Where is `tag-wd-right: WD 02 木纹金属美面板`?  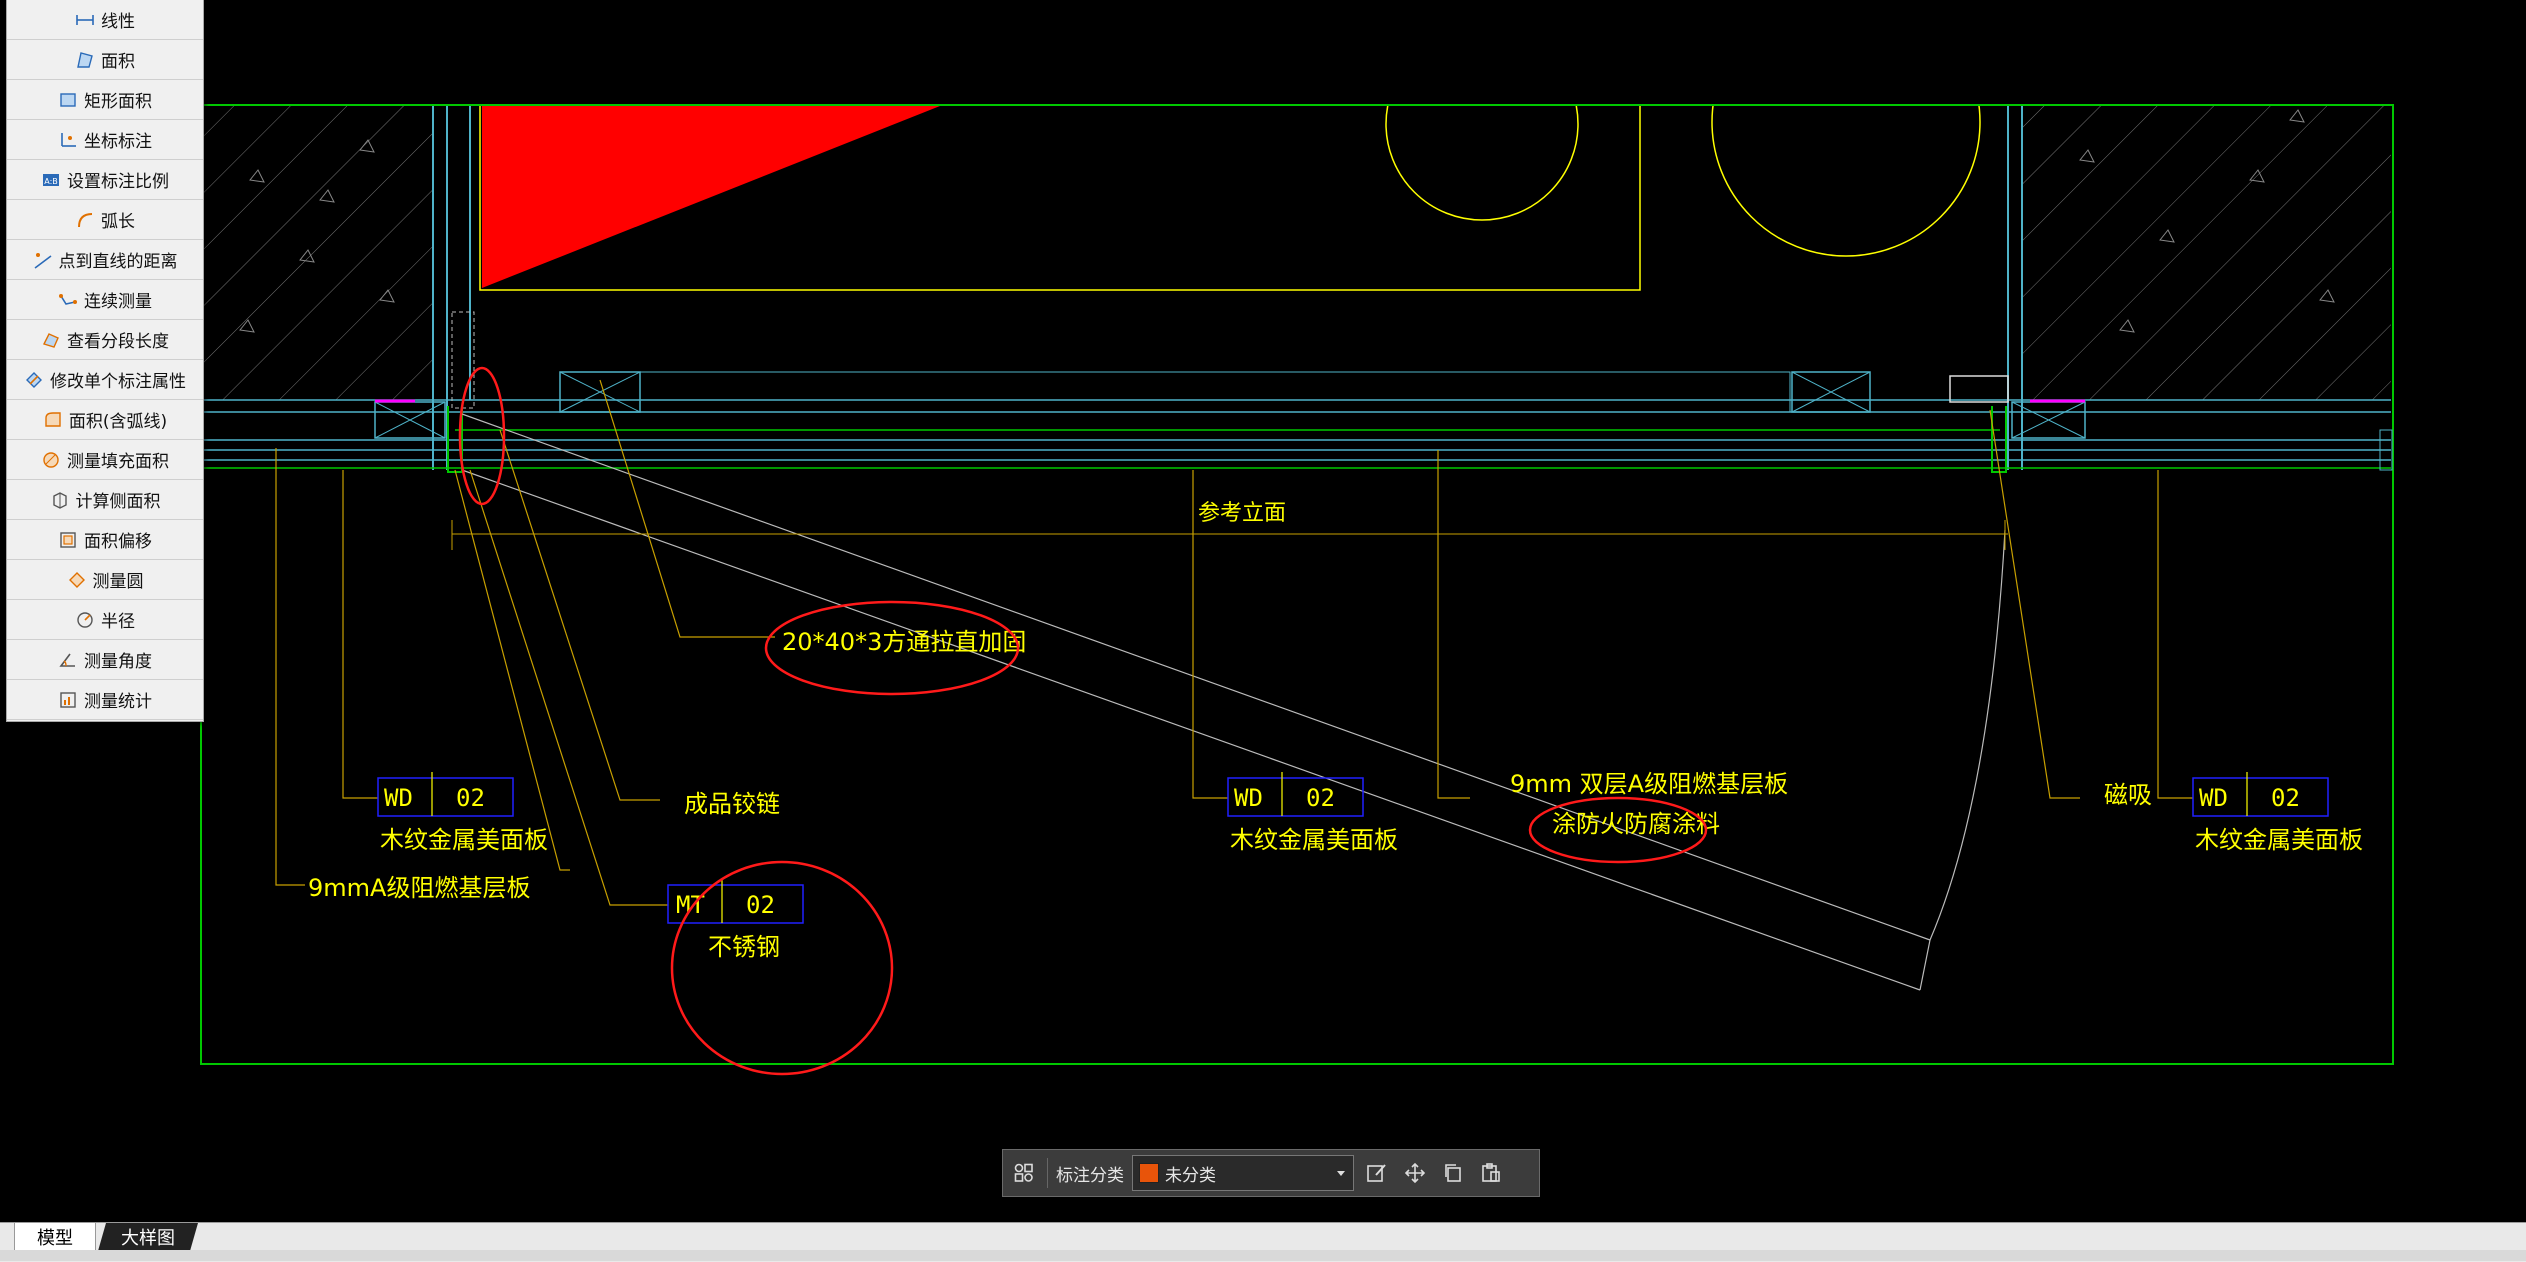 tag-wd-right: WD 02 木纹金属美面板 is located at coordinates (2277, 813).